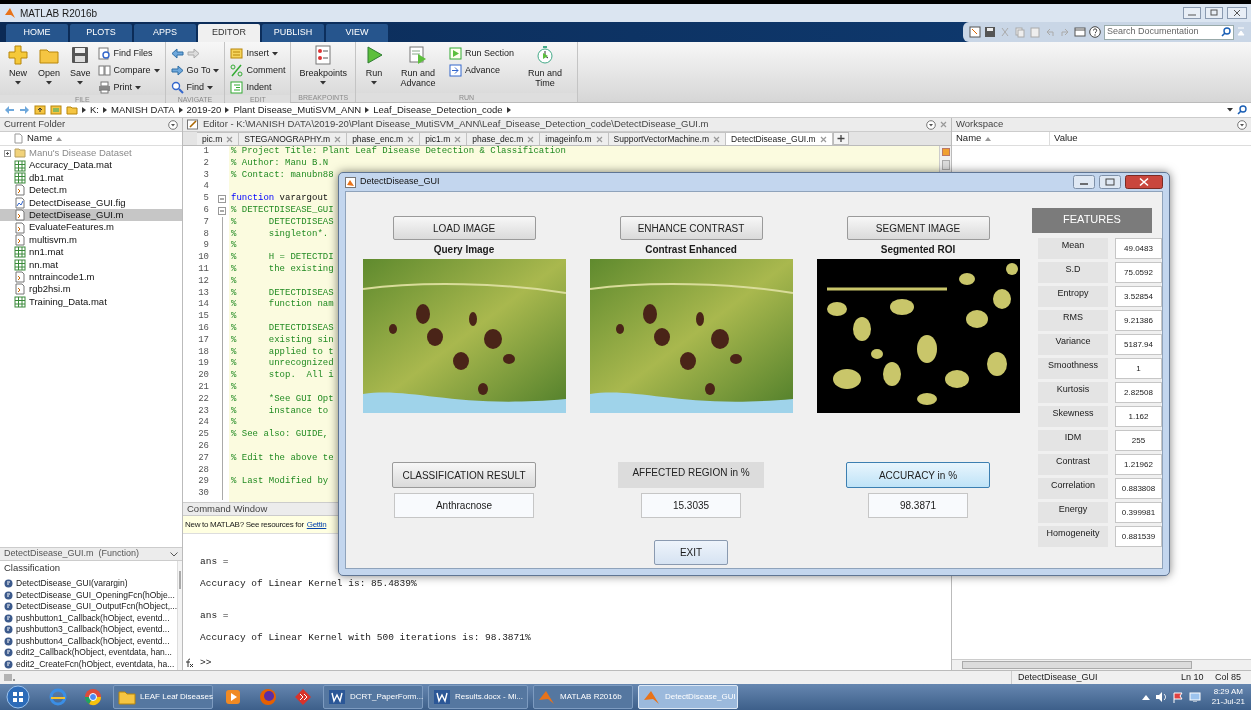 The height and width of the screenshot is (710, 1251). What do you see at coordinates (37, 33) in the screenshot?
I see `ribbon-tab: HOME` at bounding box center [37, 33].